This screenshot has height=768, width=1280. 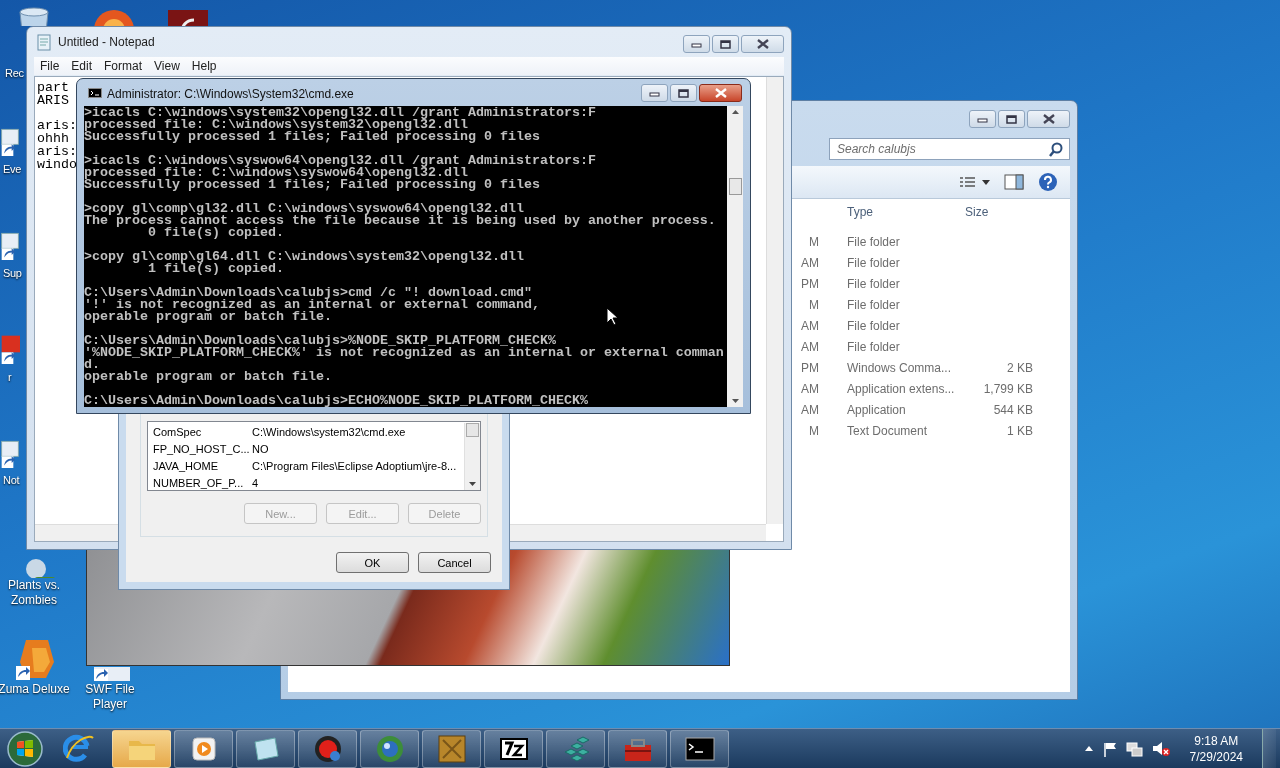 What do you see at coordinates (53, 139) in the screenshot?
I see `text-line: ohhh` at bounding box center [53, 139].